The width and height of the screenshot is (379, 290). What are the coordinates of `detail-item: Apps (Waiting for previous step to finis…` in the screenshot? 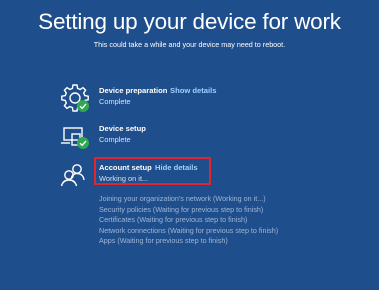 It's located at (163, 241).